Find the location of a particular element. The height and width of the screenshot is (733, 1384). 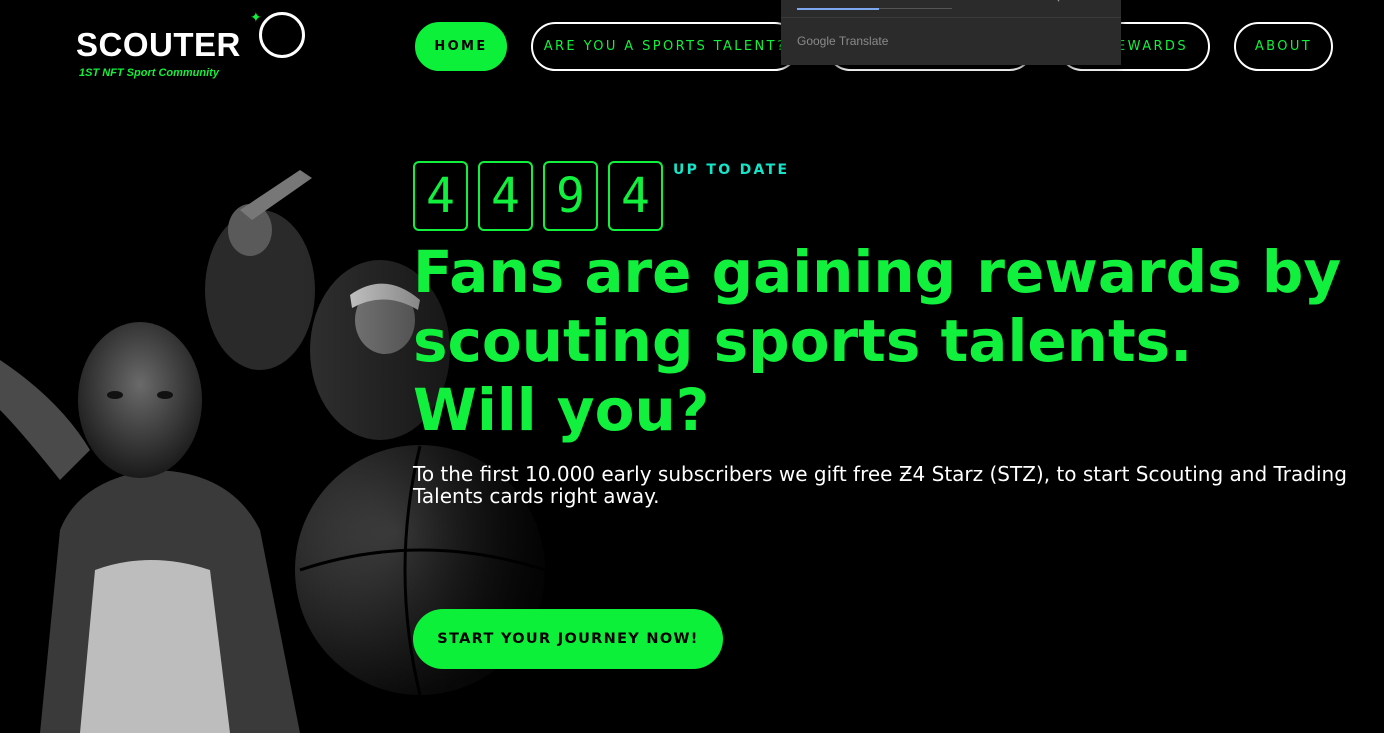

logo-star-icon: ✦ is located at coordinates (256, 18).